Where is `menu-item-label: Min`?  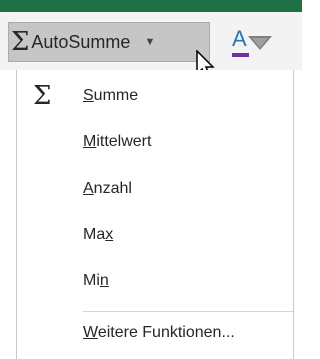
menu-item-label: Min is located at coordinates (96, 280).